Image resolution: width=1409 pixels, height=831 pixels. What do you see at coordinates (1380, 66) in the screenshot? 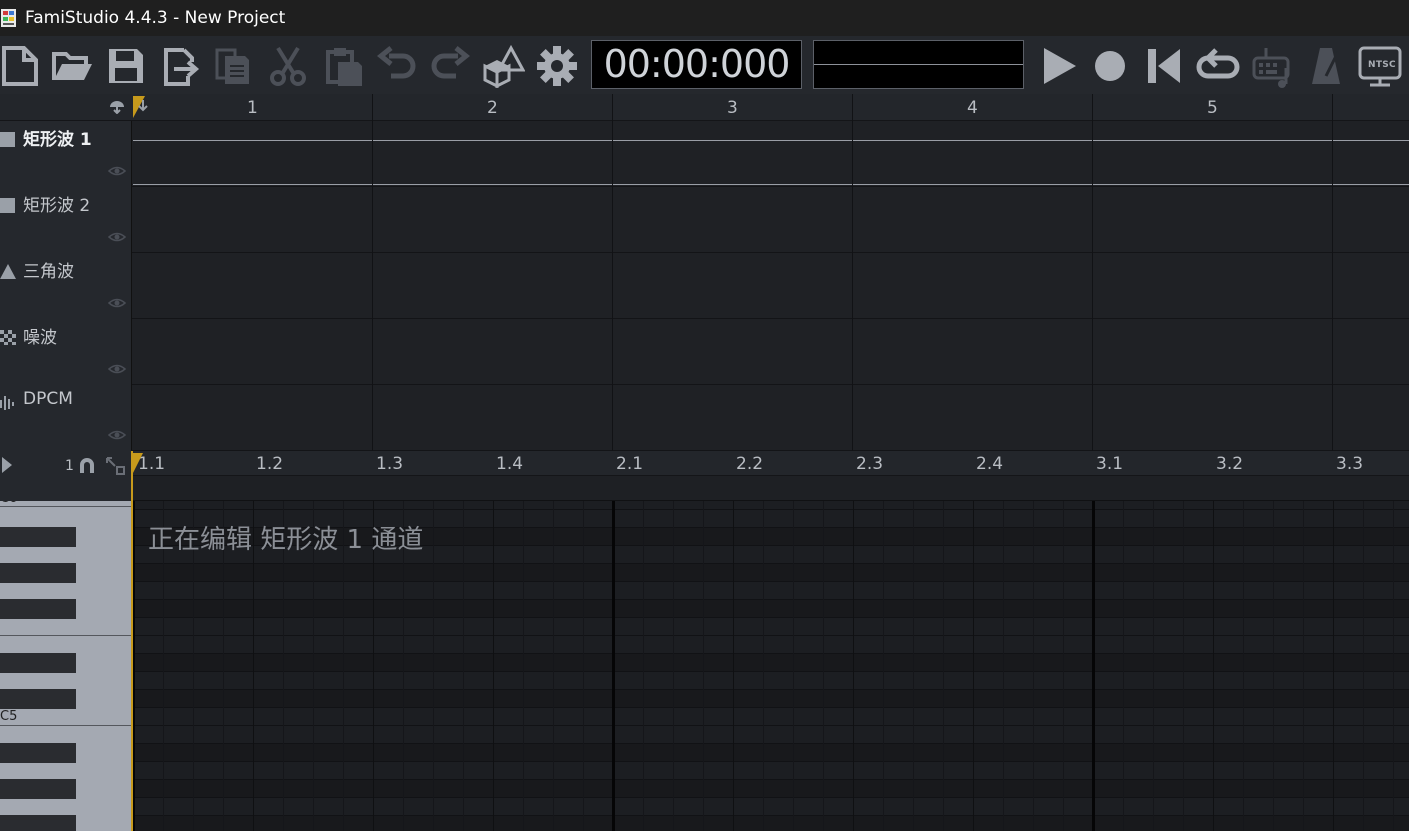
I see `machine-ntsc-button: NTSC` at bounding box center [1380, 66].